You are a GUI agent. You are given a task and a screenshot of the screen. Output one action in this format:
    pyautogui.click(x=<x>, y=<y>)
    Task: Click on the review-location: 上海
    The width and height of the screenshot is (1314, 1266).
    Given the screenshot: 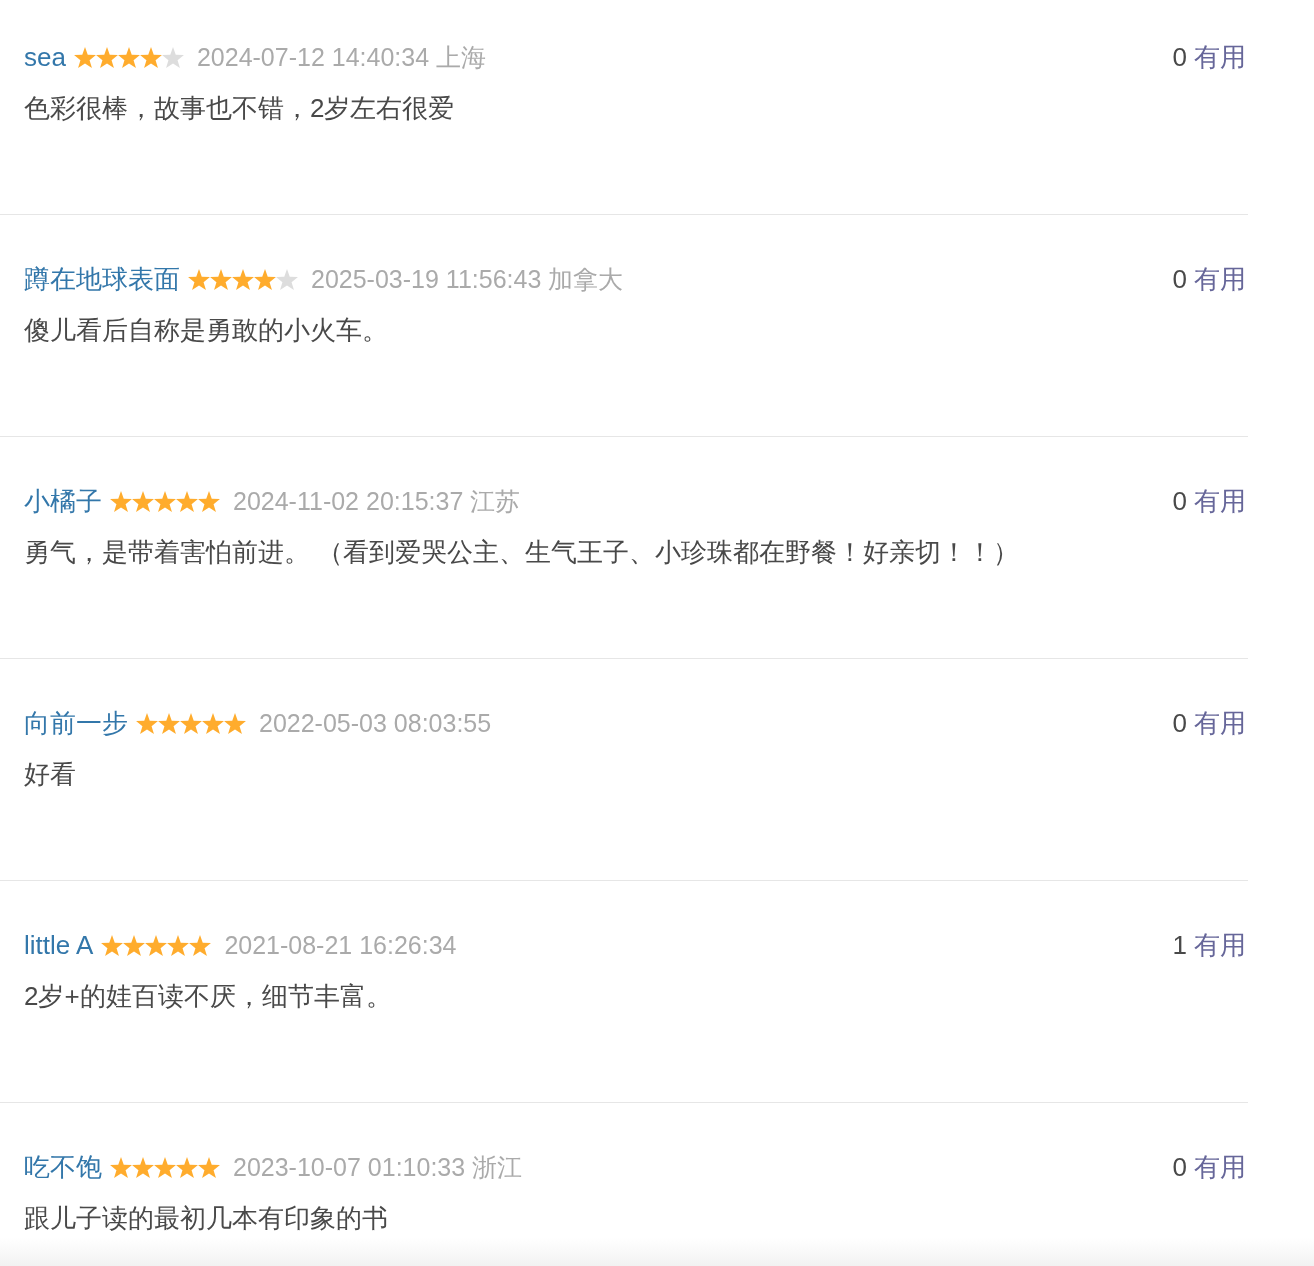 What is the action you would take?
    pyautogui.click(x=461, y=57)
    